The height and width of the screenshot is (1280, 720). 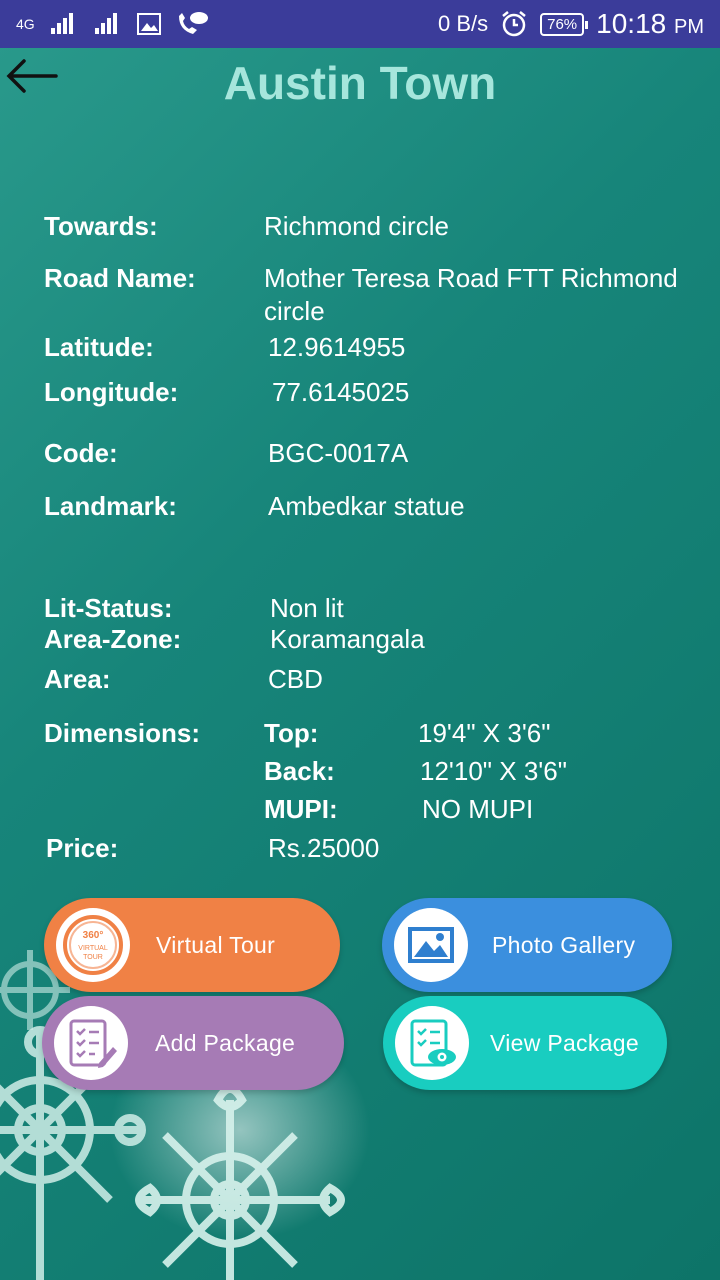 I want to click on virtual-tour-icon: 360° VIRTUAL TOUR, so click(x=93, y=945).